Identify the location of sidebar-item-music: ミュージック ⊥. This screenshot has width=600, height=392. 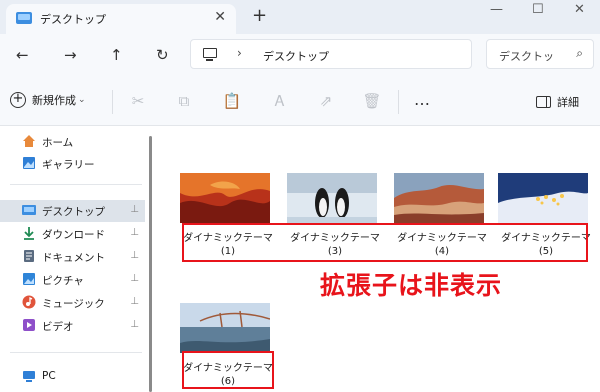
(72, 303).